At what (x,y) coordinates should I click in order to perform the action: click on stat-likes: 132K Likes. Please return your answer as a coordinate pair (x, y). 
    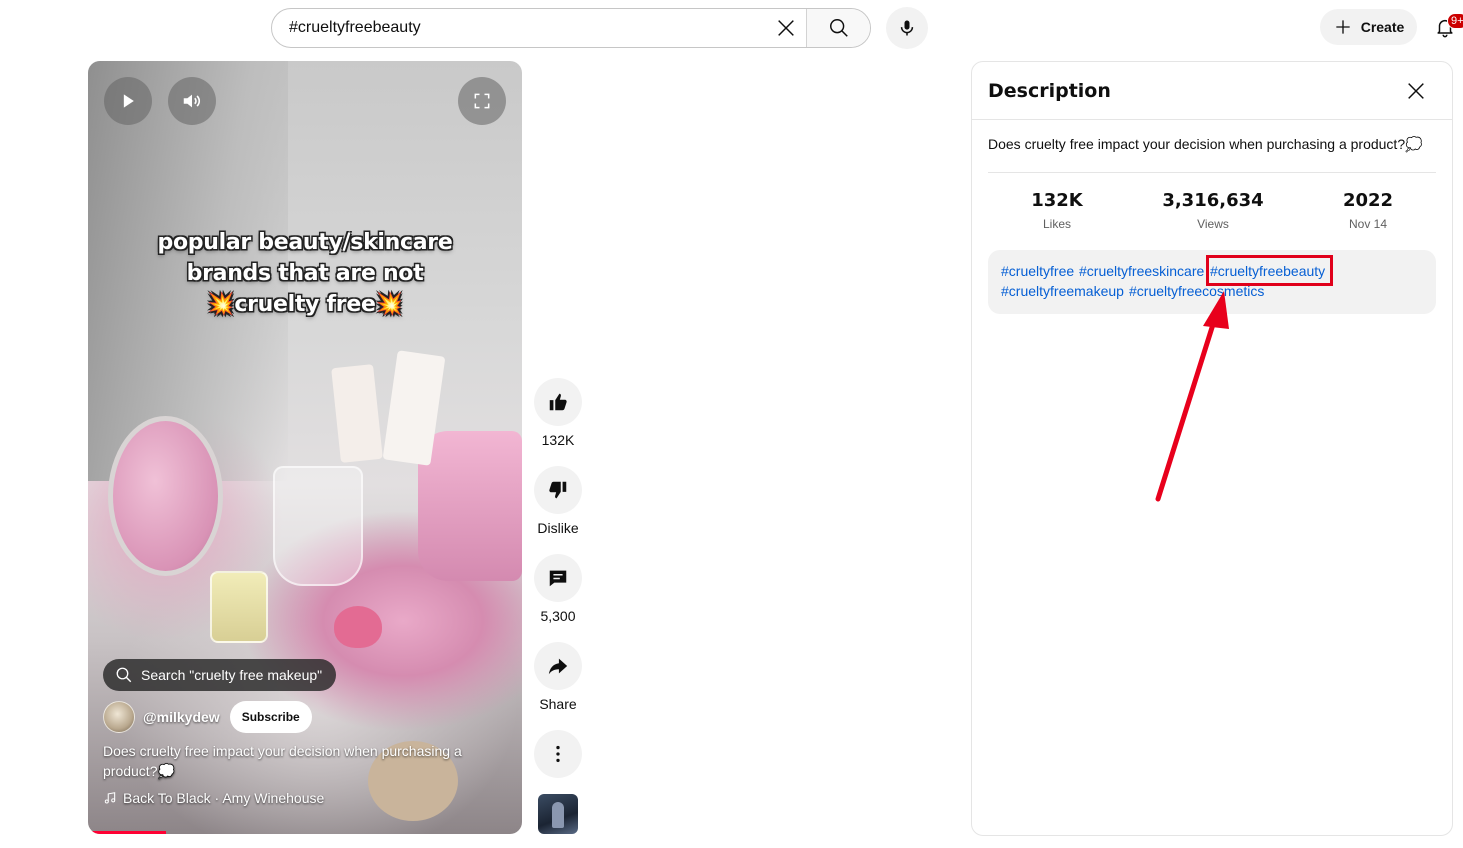
    Looking at the image, I should click on (1057, 210).